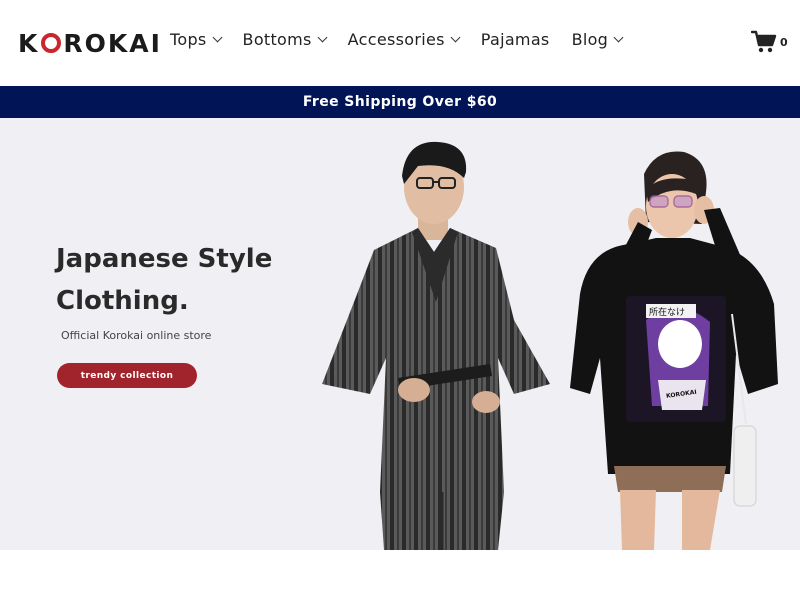  I want to click on main-nav: Tops Bottoms Accessories Pajamas Blog, so click(407, 39).